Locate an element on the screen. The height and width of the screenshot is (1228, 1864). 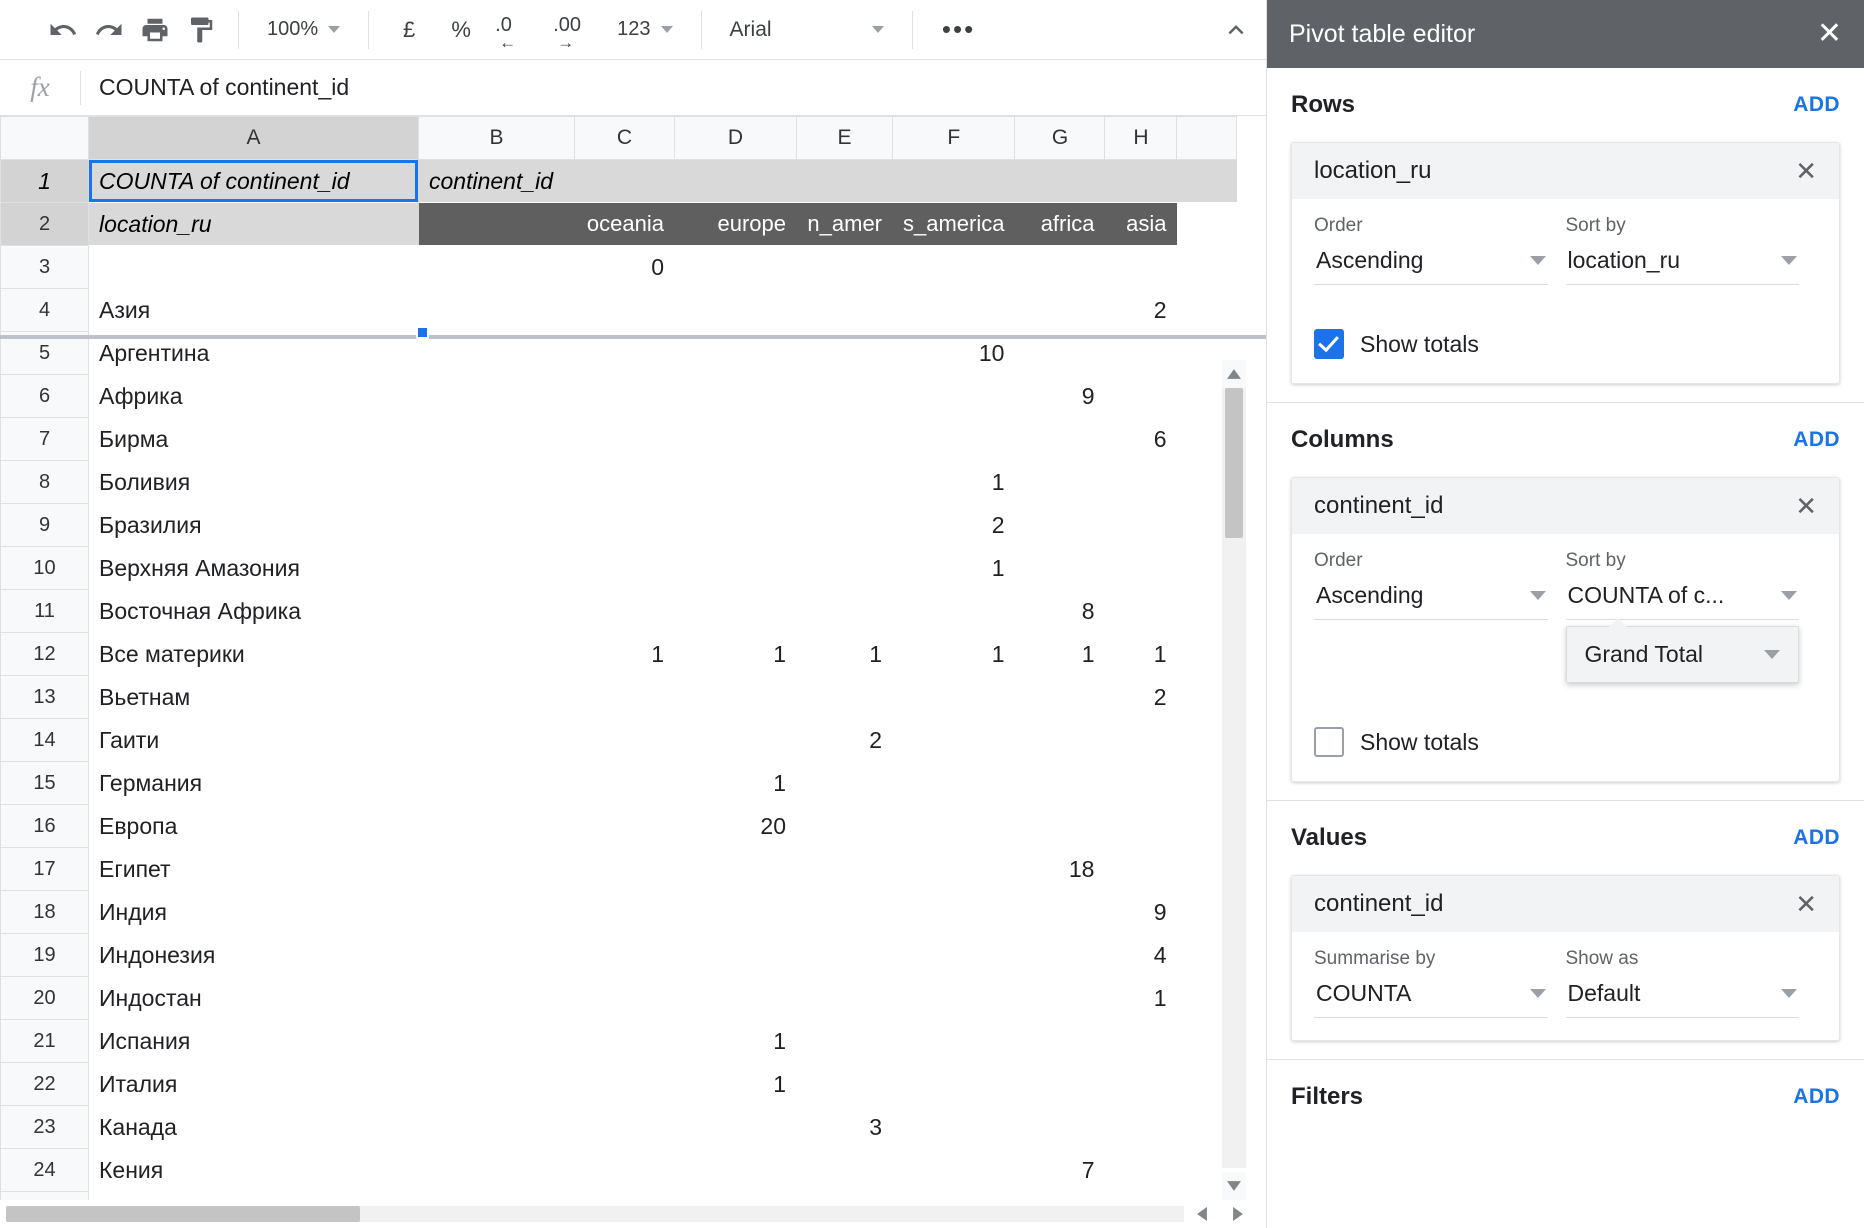
close-icon: ✕ is located at coordinates (1806, 171).